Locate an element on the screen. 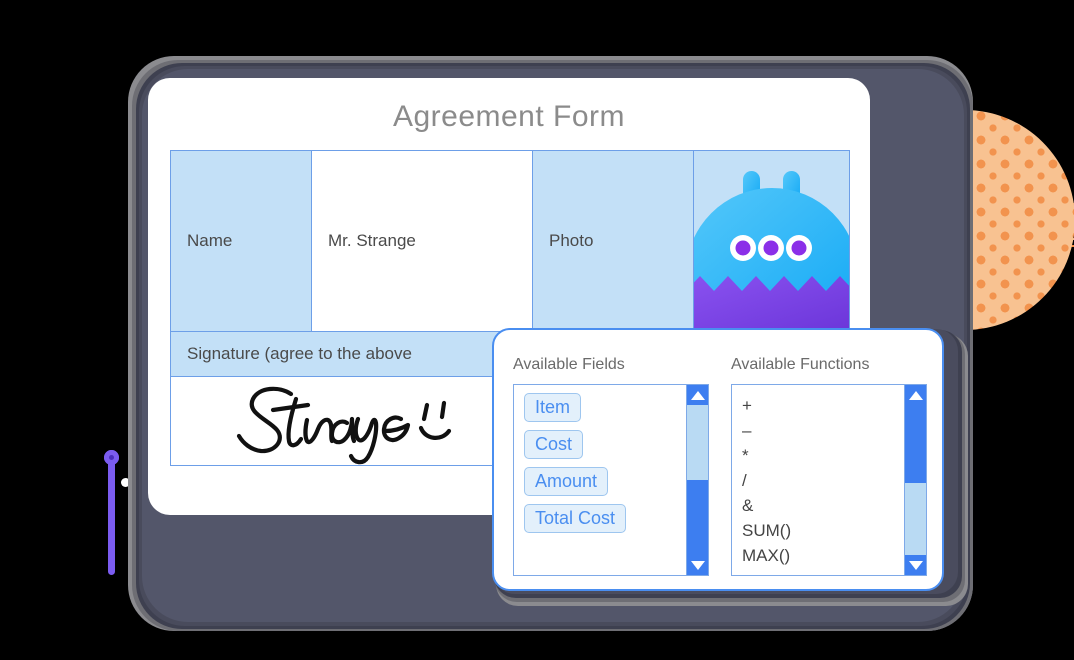  function-item-plus: + is located at coordinates (818, 405).